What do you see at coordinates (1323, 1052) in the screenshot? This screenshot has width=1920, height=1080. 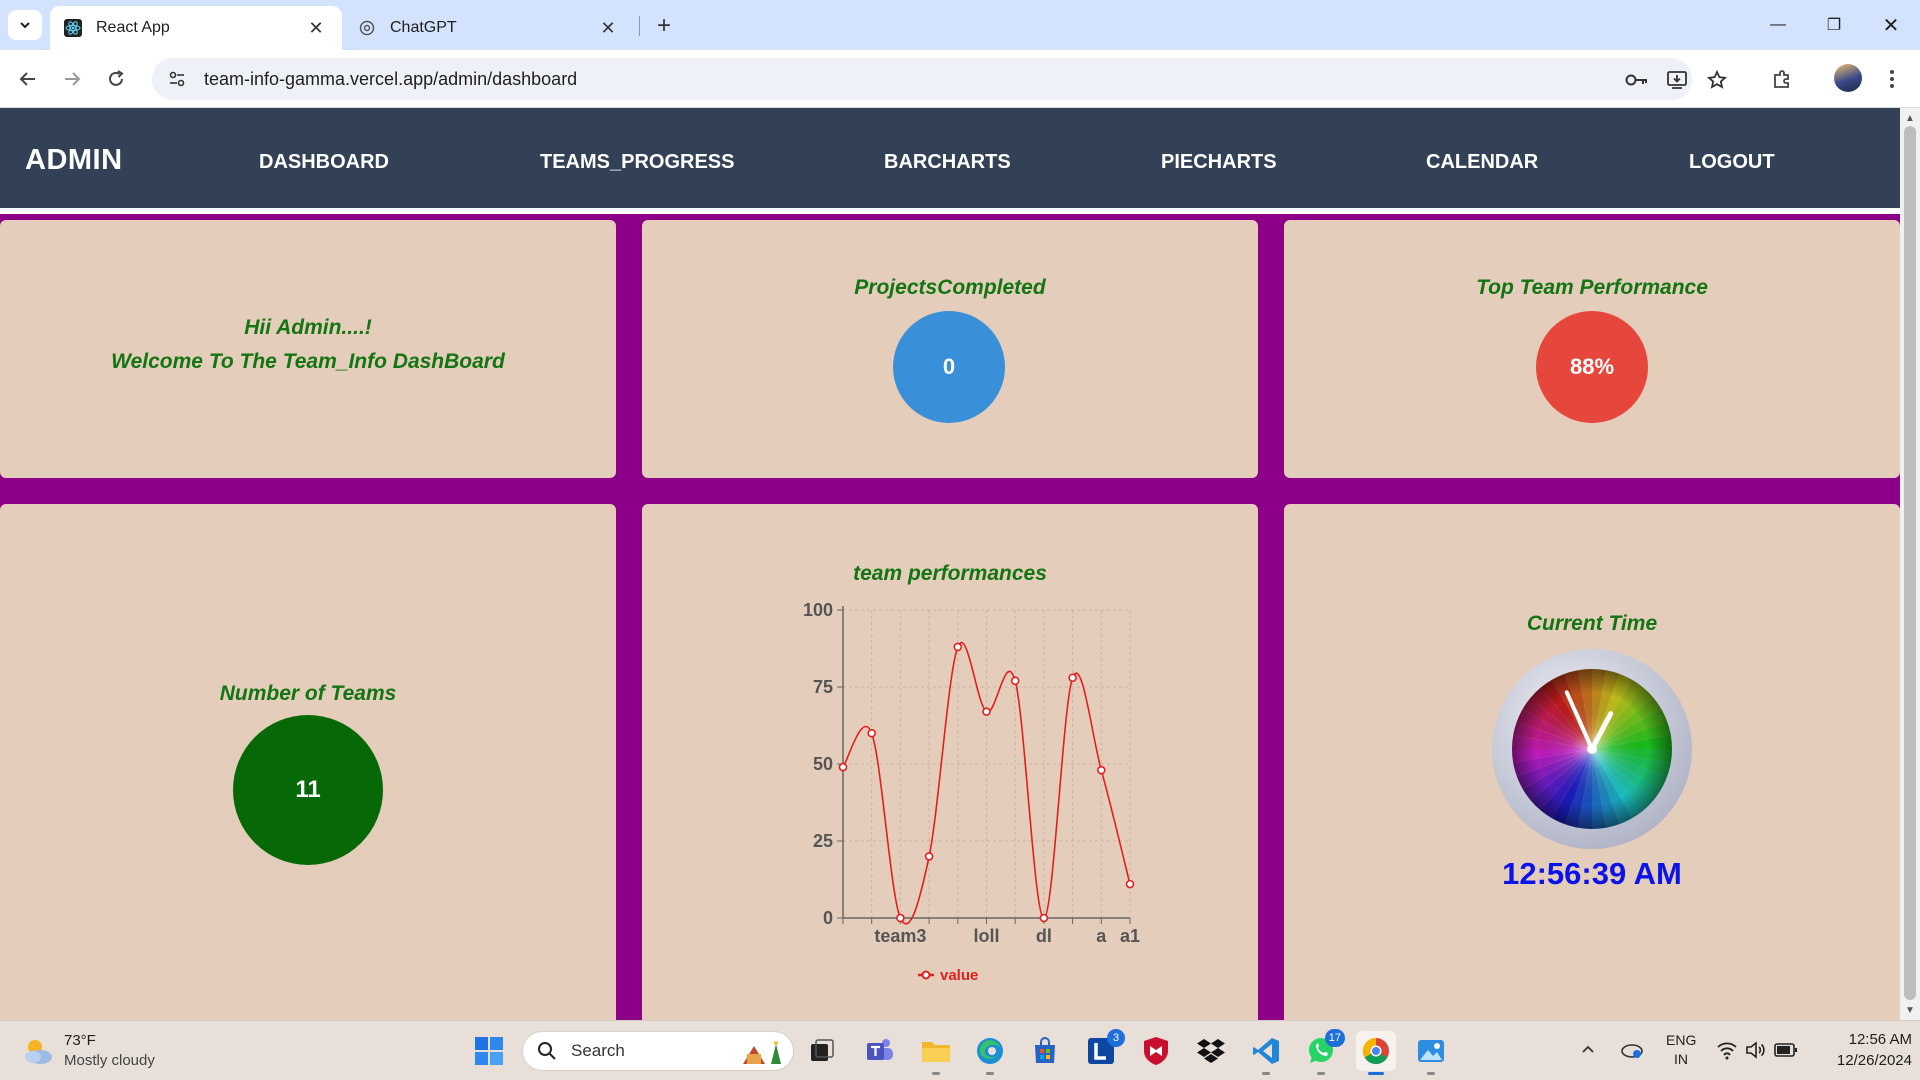 I see `whatsapp-icon: 17` at bounding box center [1323, 1052].